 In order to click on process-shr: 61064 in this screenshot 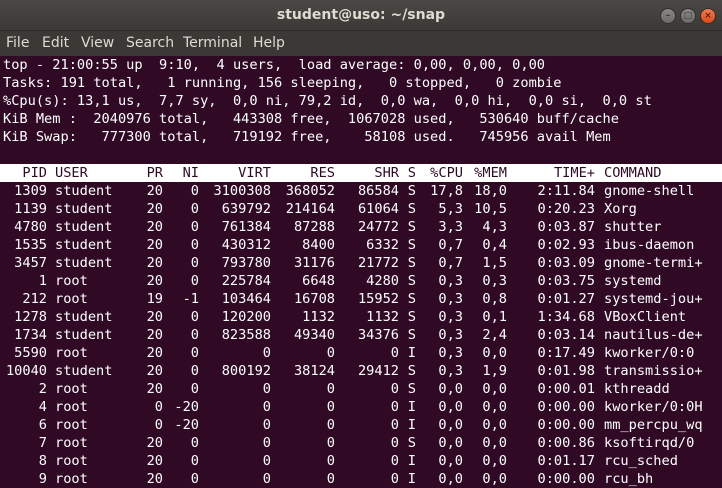, I will do `click(378, 209)`.